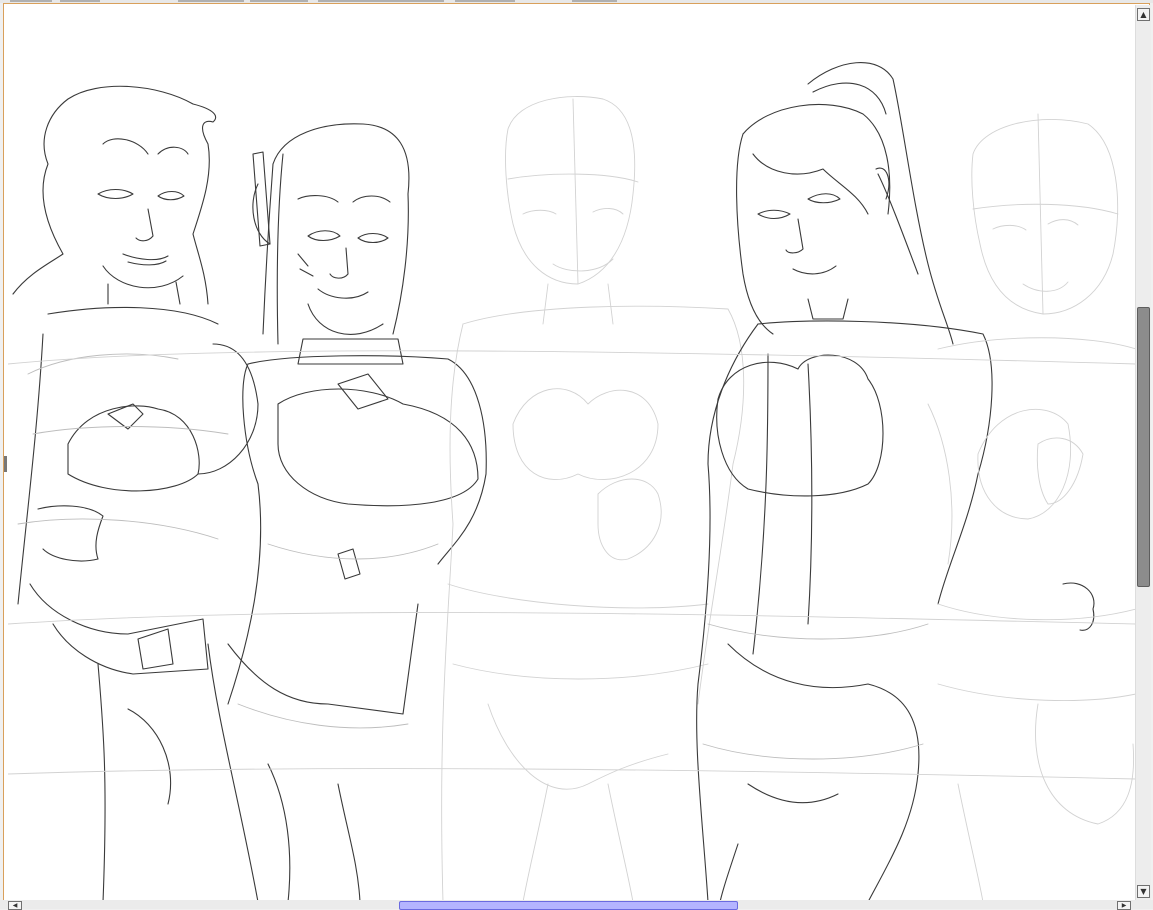 The image size is (1153, 910). Describe the element at coordinates (1143, 14) in the screenshot. I see `triangle-up-icon: ▲` at that location.